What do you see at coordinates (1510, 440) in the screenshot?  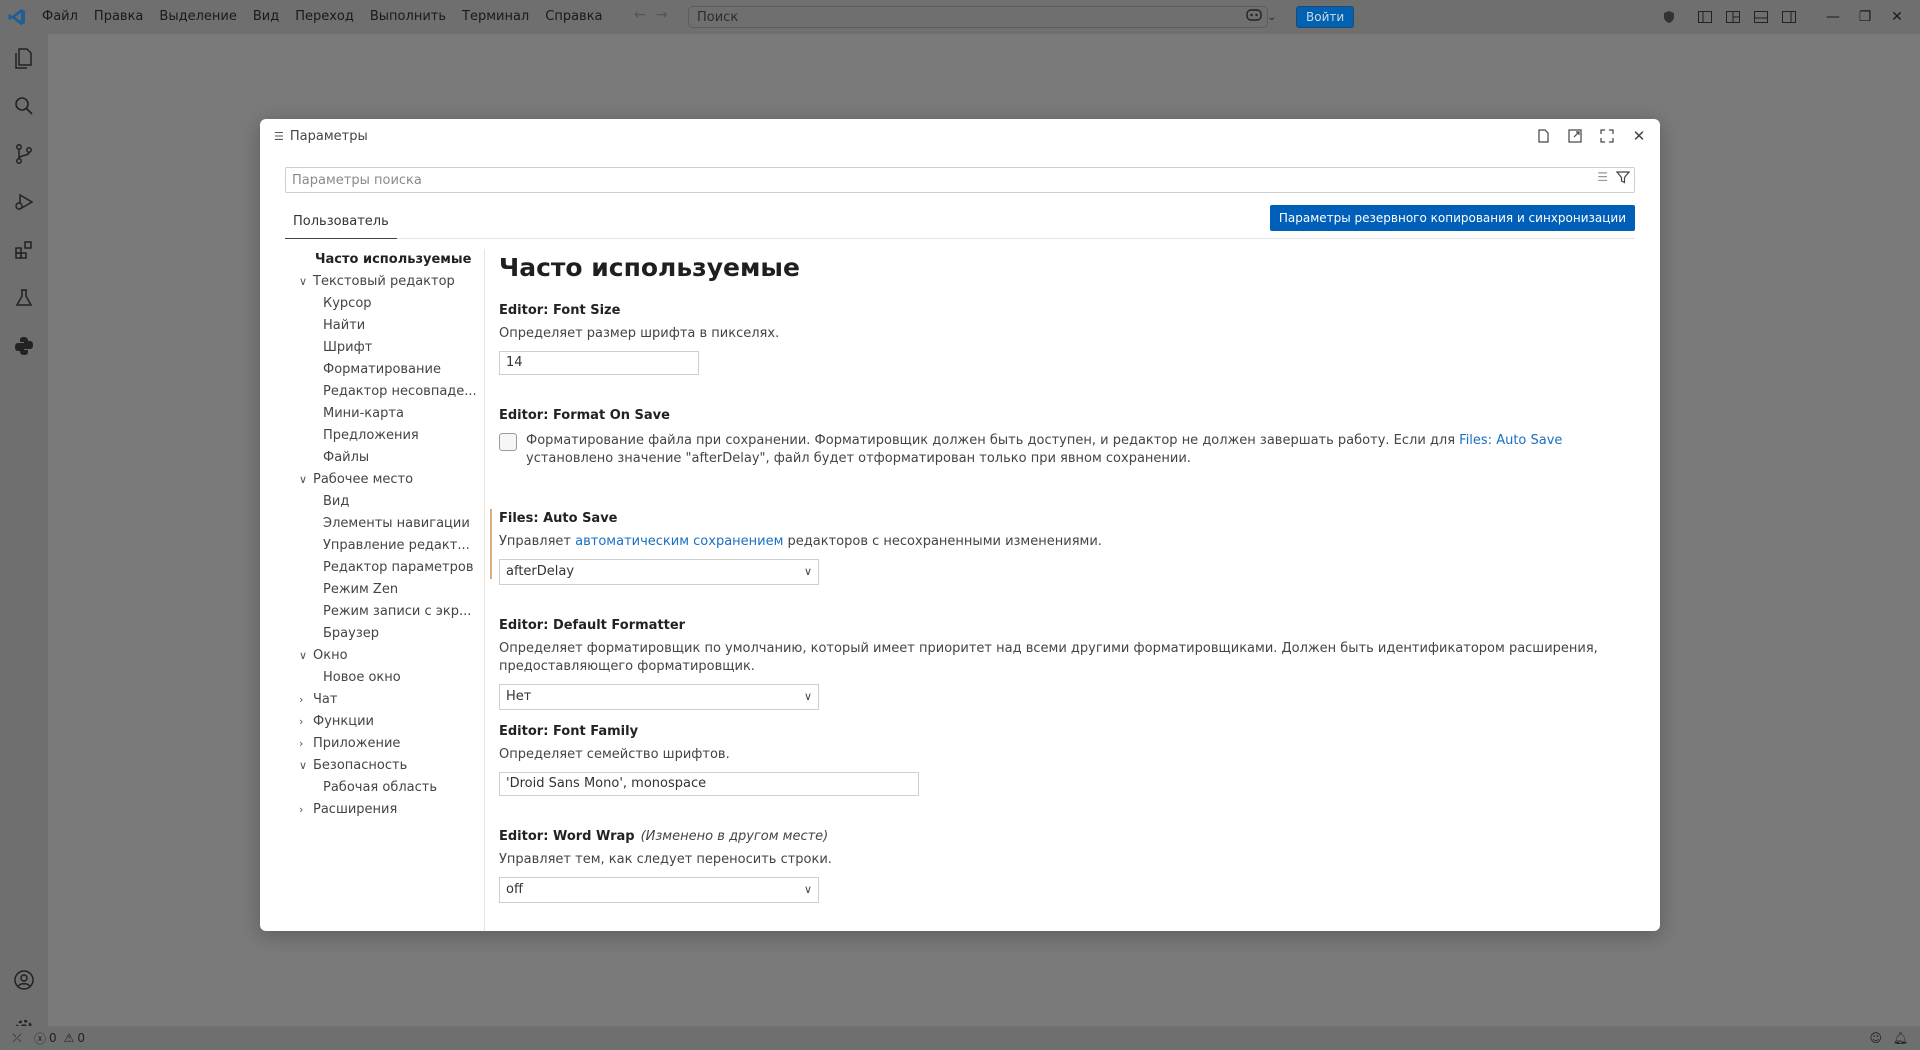 I see `auto-save-link: Files: Auto Save` at bounding box center [1510, 440].